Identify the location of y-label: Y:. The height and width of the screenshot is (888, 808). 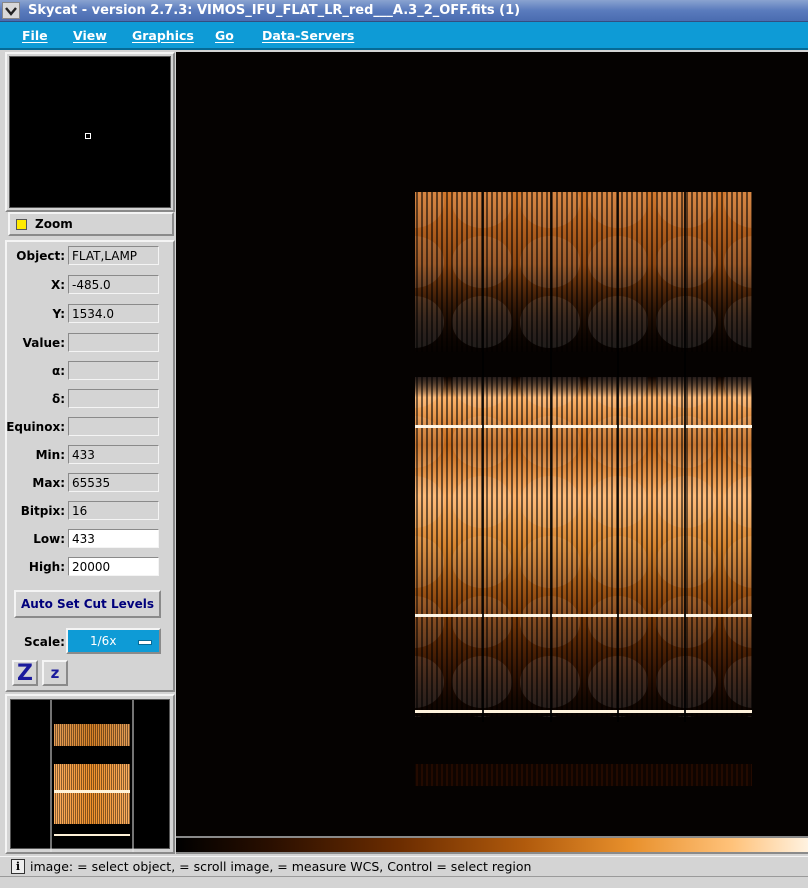
(58, 314).